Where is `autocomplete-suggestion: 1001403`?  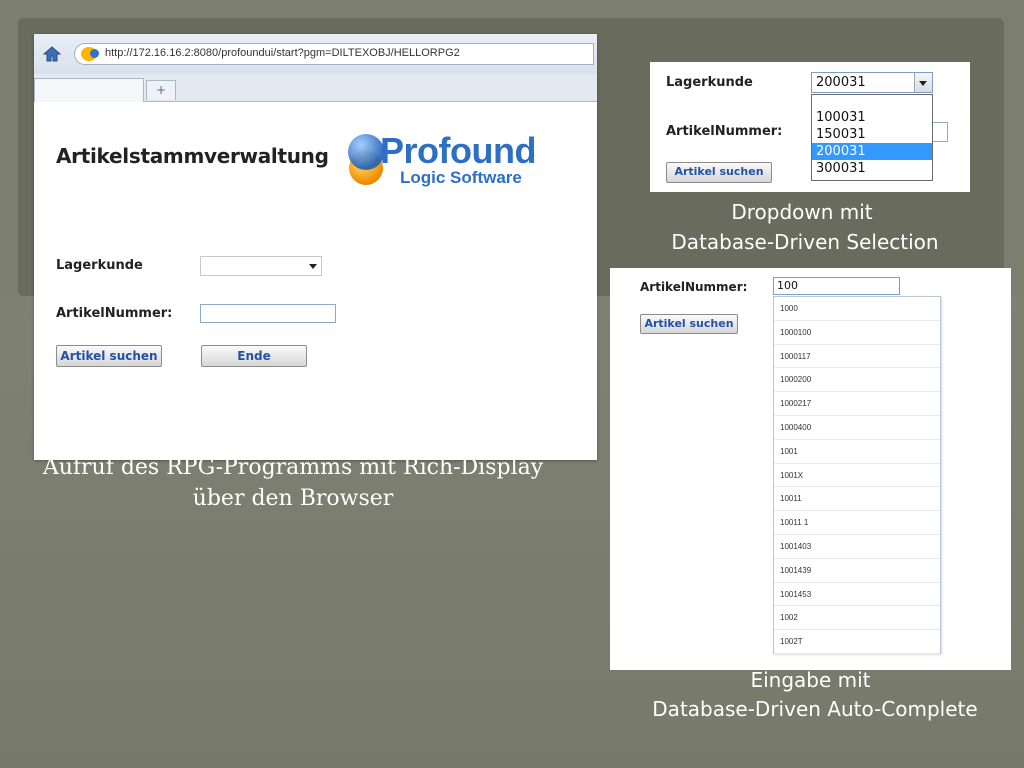 autocomplete-suggestion: 1001403 is located at coordinates (857, 547).